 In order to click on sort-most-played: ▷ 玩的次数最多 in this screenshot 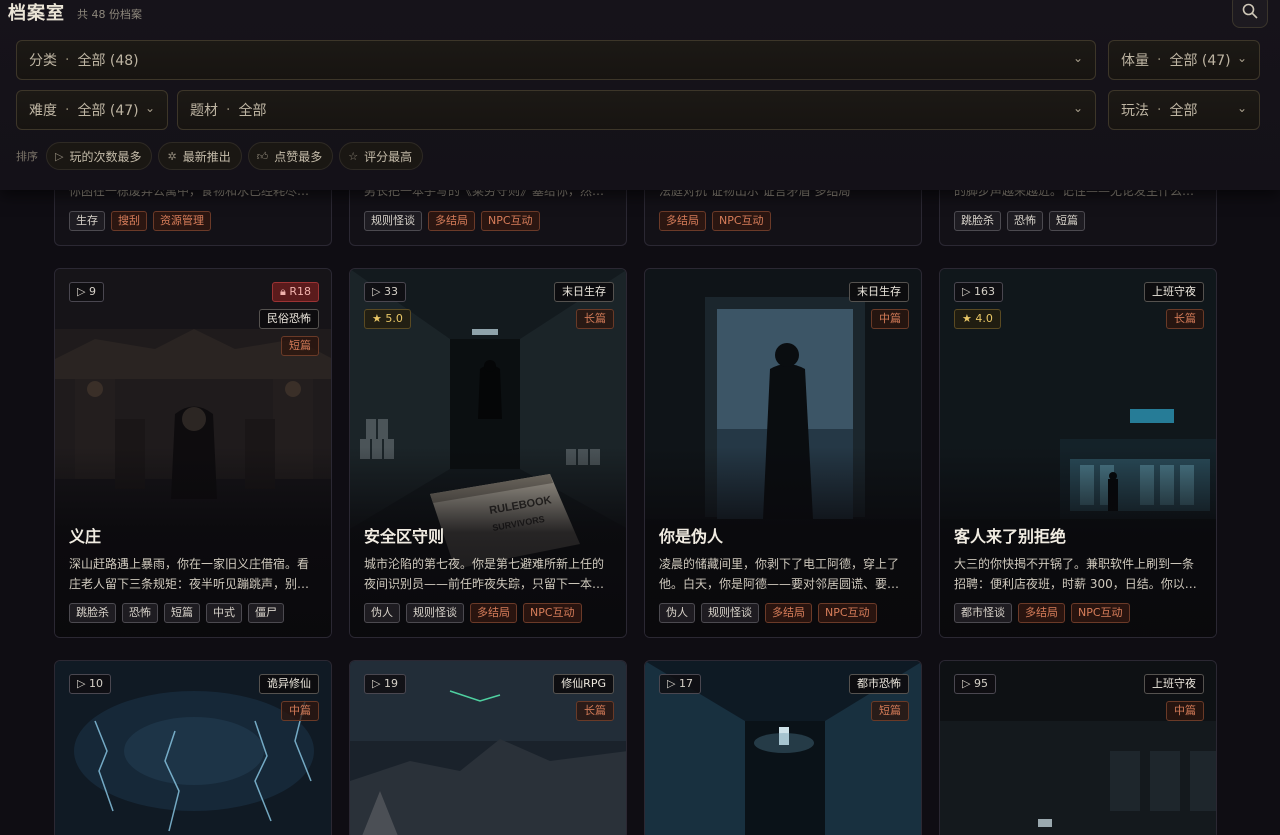, I will do `click(99, 156)`.